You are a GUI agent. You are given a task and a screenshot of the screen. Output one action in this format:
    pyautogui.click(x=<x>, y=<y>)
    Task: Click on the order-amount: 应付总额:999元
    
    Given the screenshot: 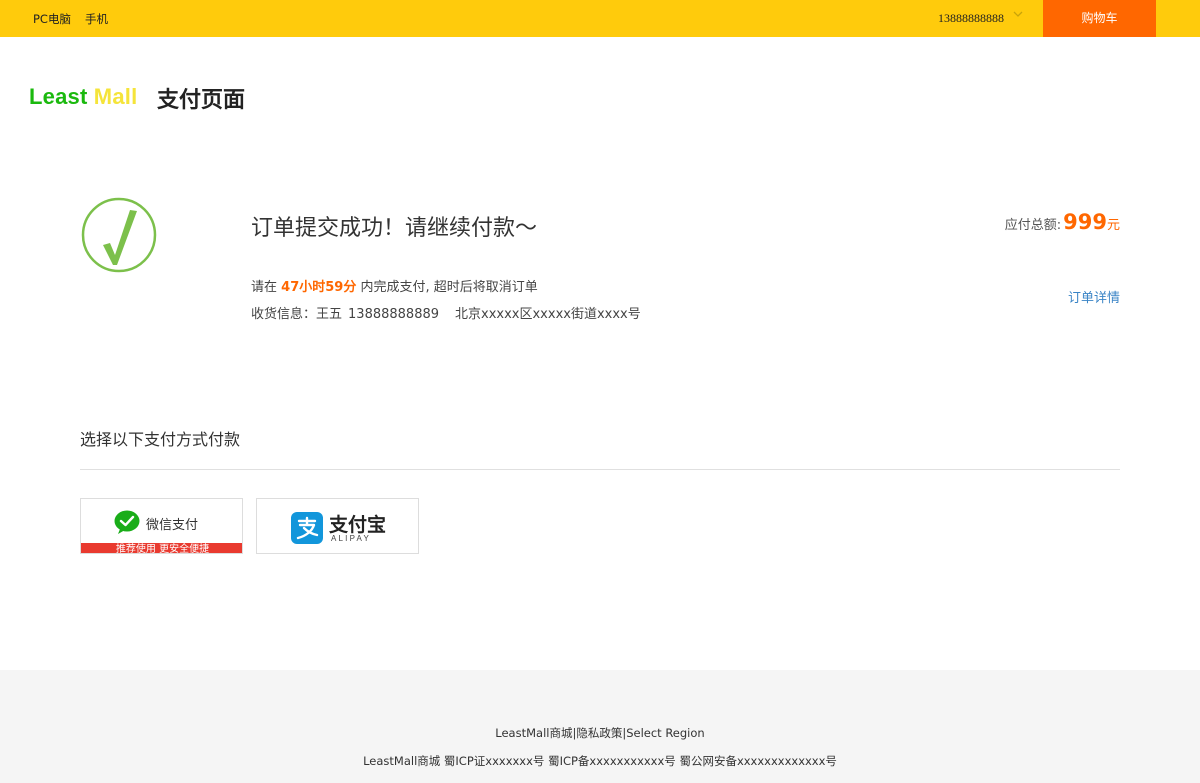 What is the action you would take?
    pyautogui.click(x=1062, y=222)
    